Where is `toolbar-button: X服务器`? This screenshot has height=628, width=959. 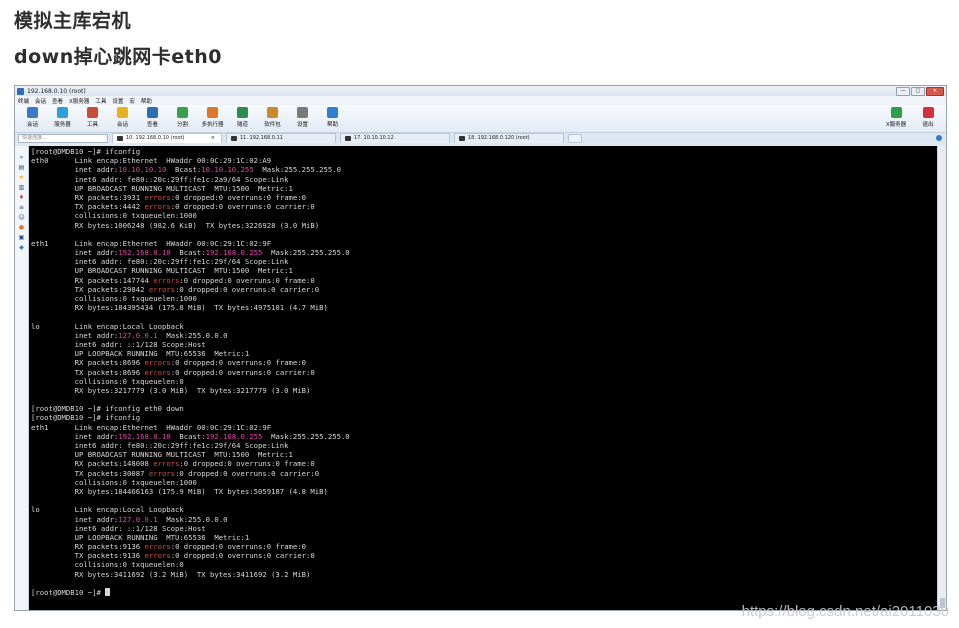 toolbar-button: X服务器 is located at coordinates (896, 116).